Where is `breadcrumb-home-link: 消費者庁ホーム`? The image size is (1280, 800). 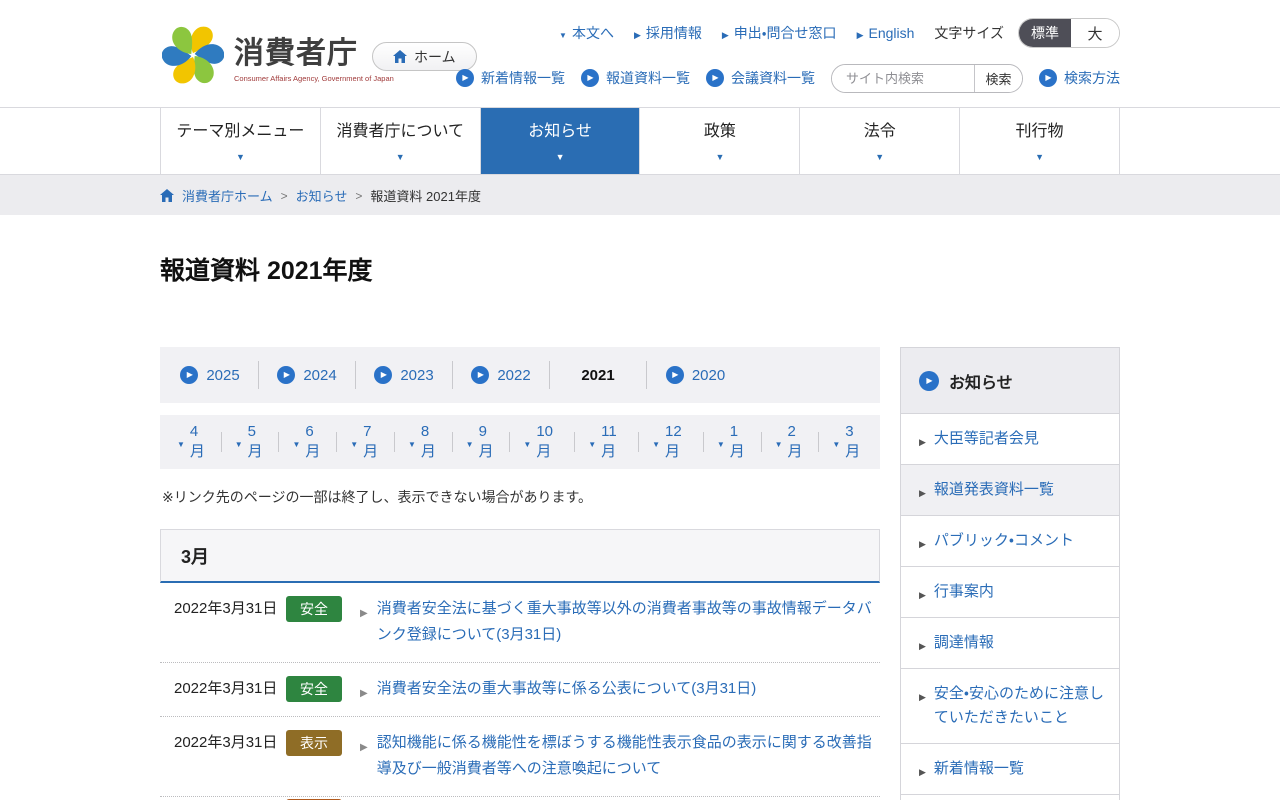
breadcrumb-home-link: 消費者庁ホーム is located at coordinates (227, 195).